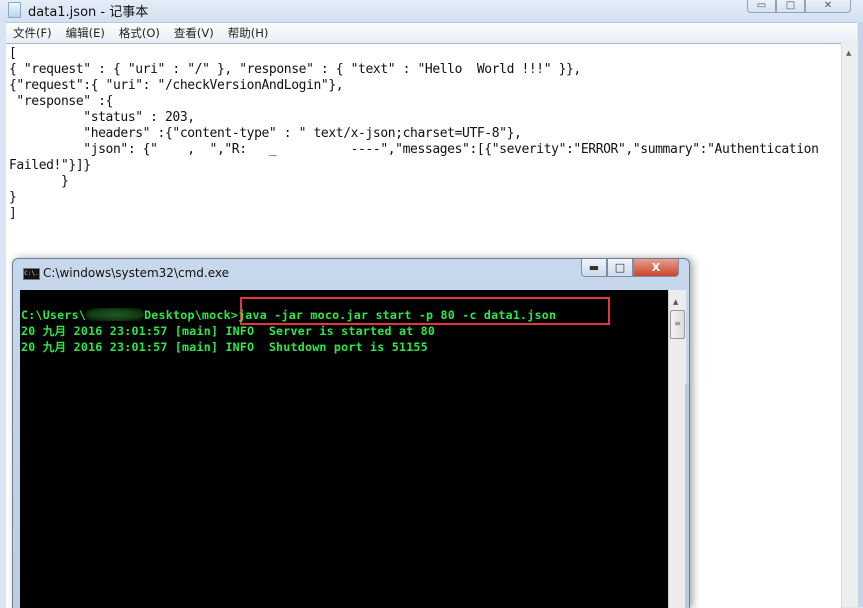  I want to click on notepad-window-frame, so click(860, 314).